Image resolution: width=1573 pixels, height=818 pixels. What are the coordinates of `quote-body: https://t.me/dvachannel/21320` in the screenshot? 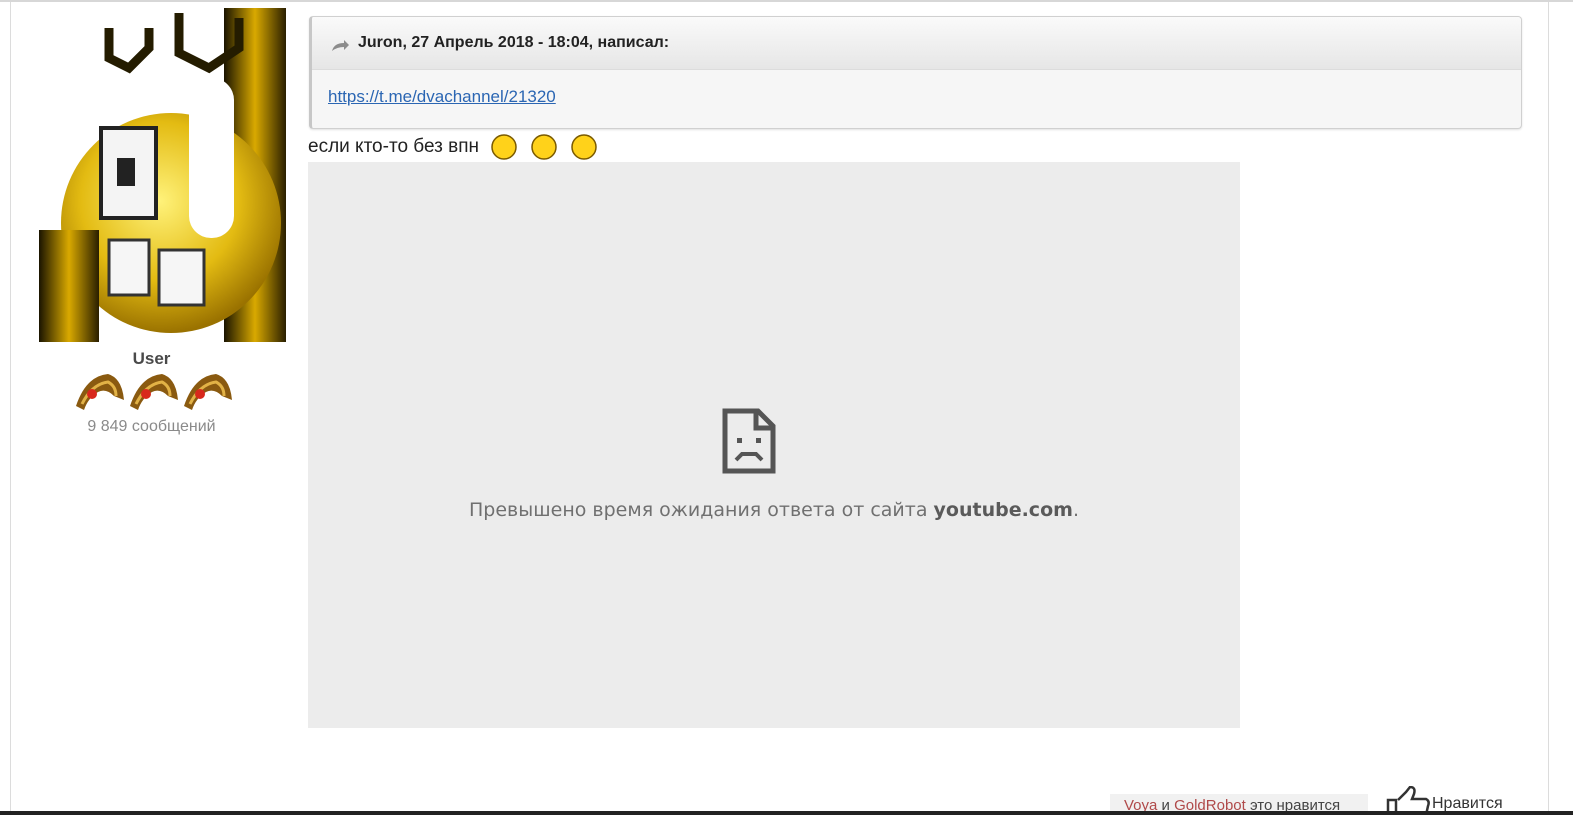 It's located at (916, 88).